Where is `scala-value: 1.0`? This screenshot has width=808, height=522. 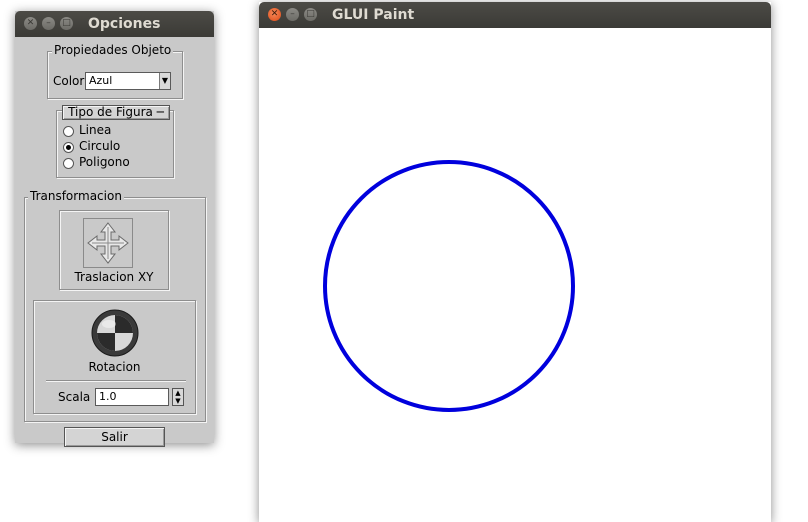 scala-value: 1.0 is located at coordinates (108, 396).